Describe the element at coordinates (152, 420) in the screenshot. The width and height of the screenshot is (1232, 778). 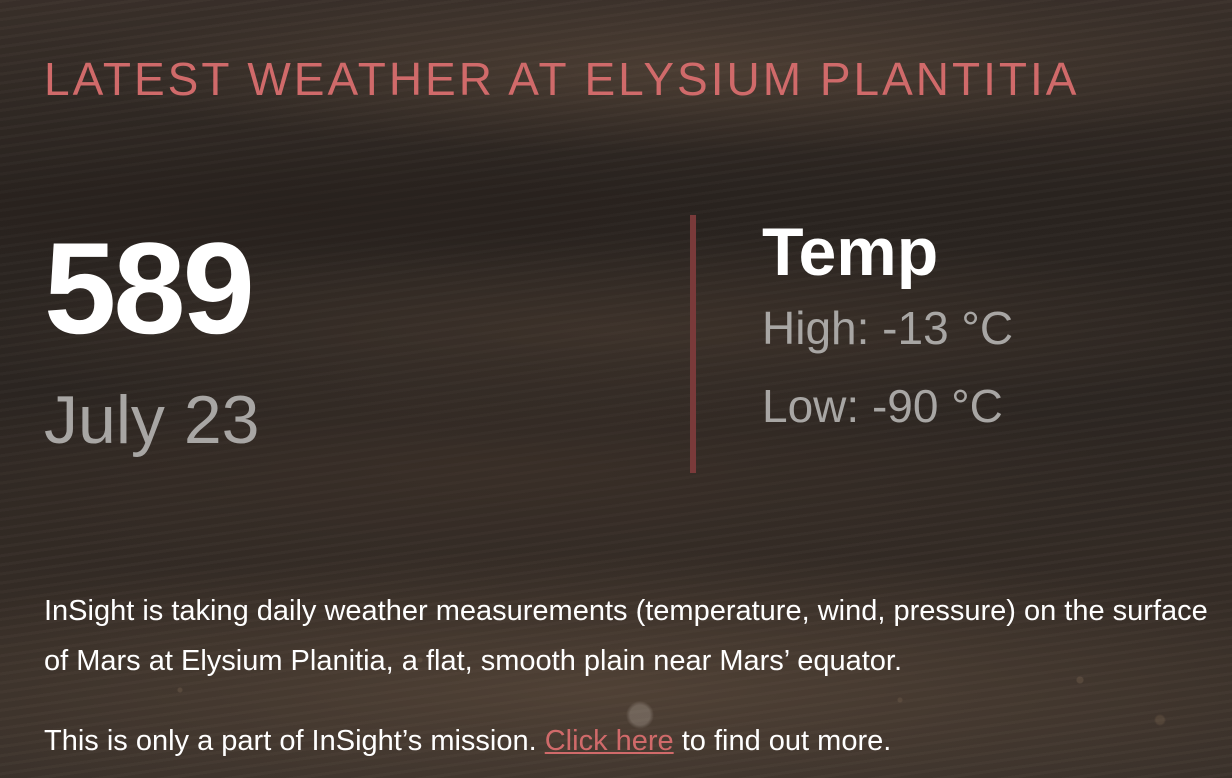
I see `sol-date: July 23` at that location.